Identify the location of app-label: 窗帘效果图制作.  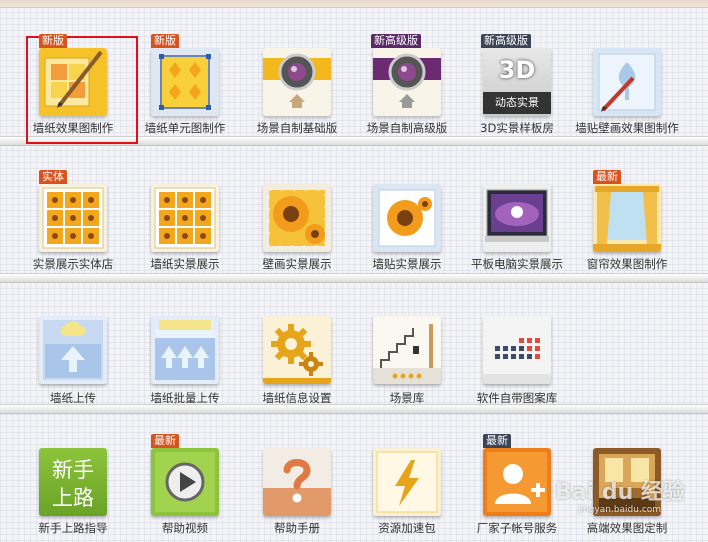
(627, 264).